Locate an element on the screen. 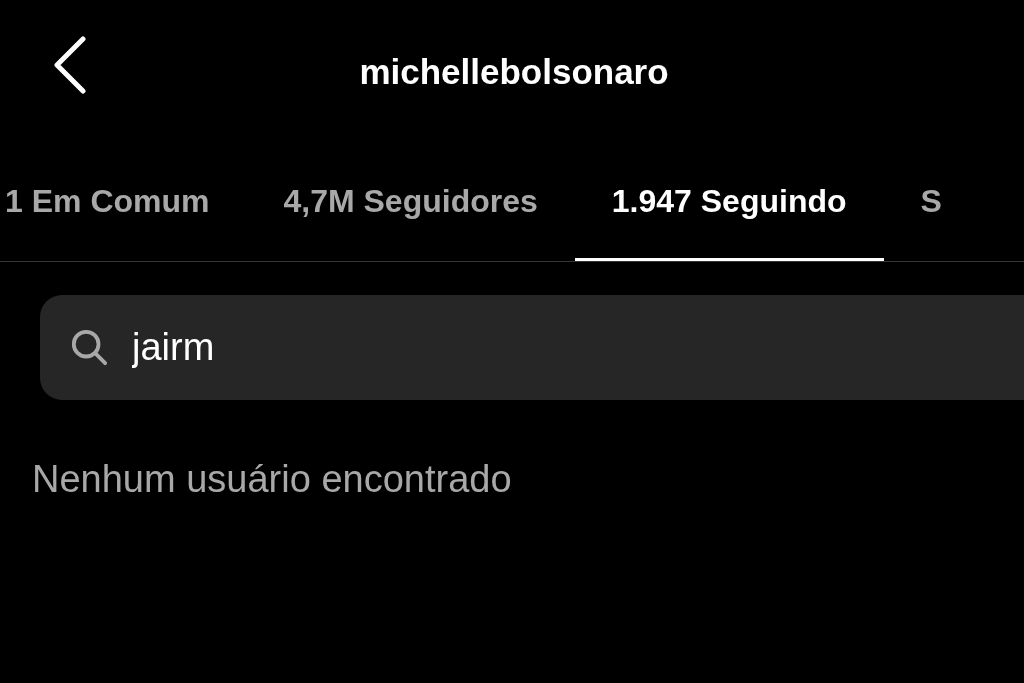 The width and height of the screenshot is (1024, 683). tab: 1.947 Seguindo is located at coordinates (729, 203).